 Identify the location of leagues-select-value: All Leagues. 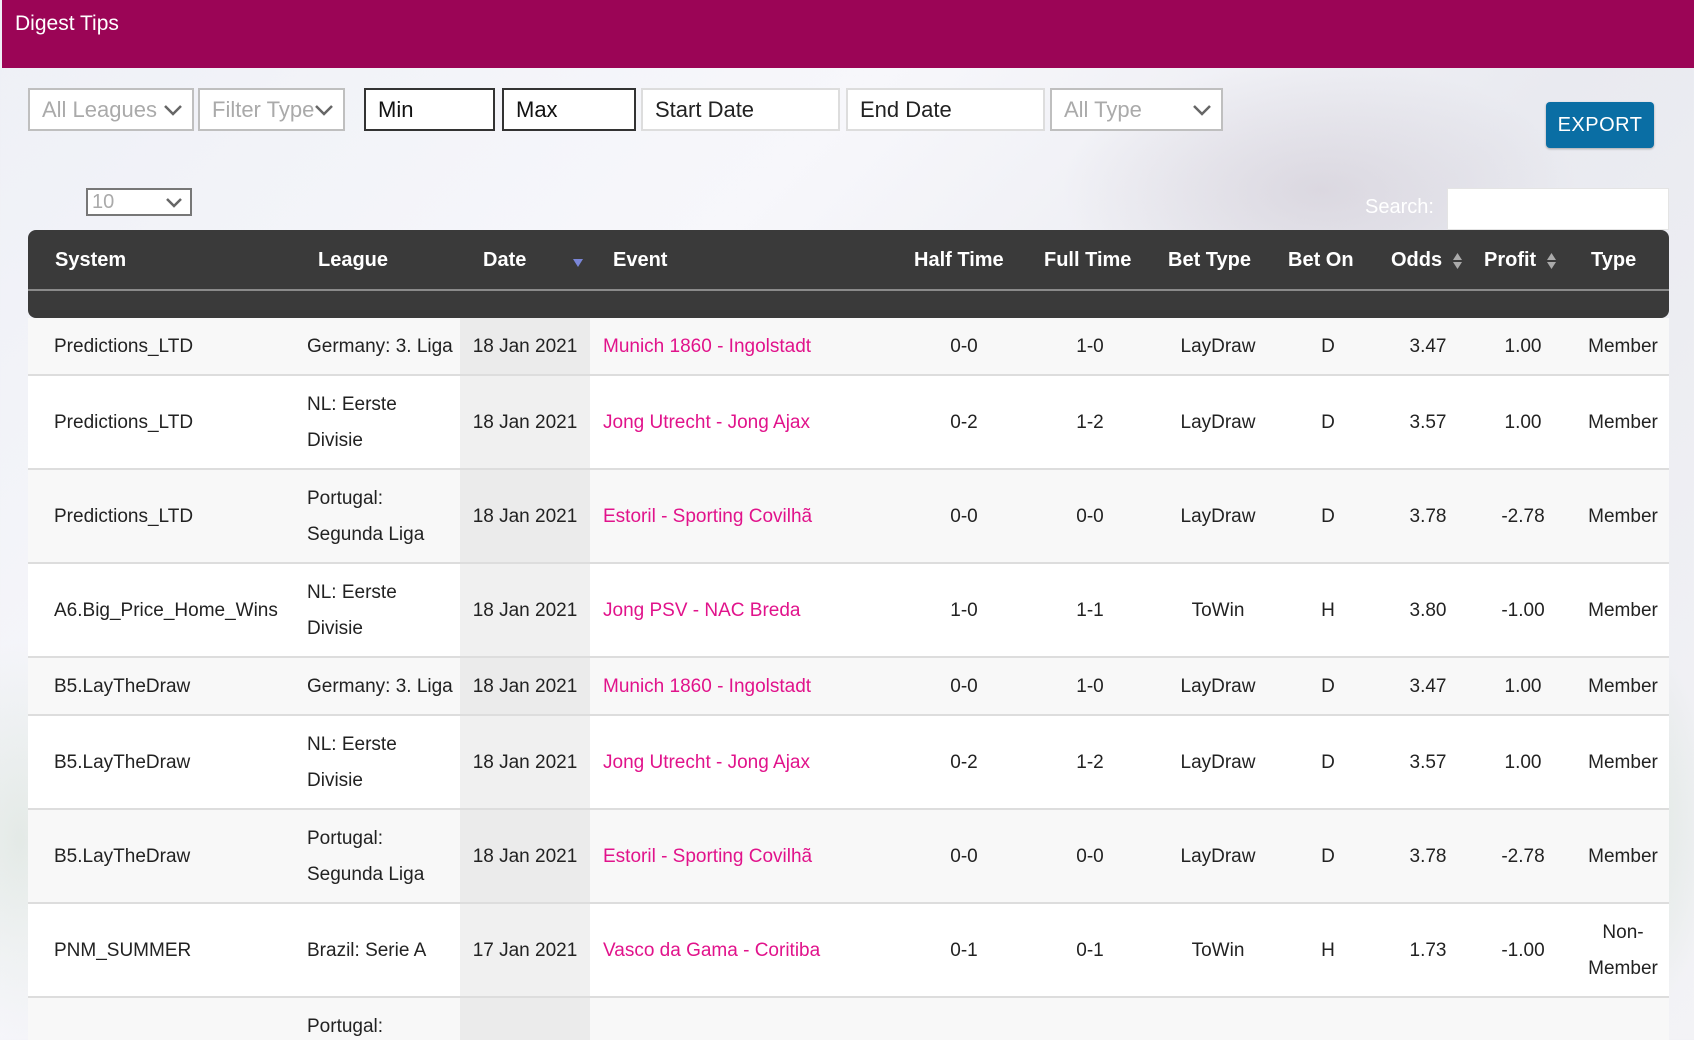
(99, 109).